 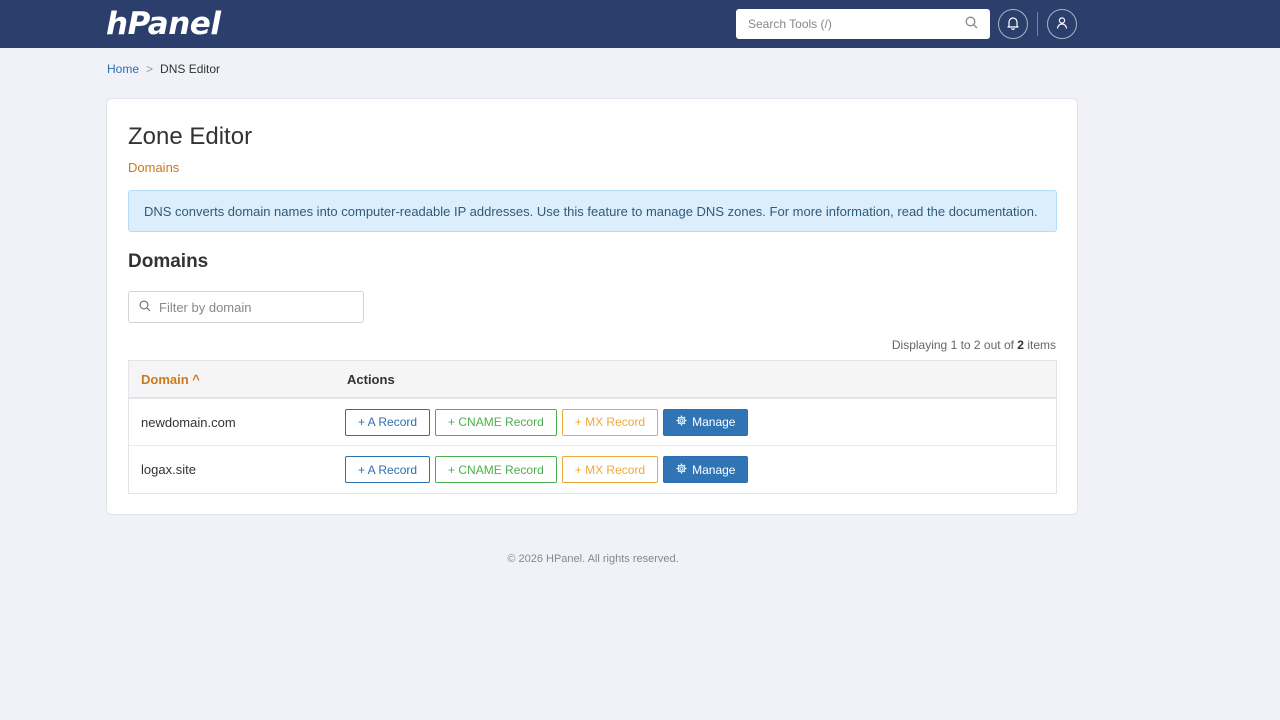 I want to click on page-subtitle: Domains, so click(x=154, y=167).